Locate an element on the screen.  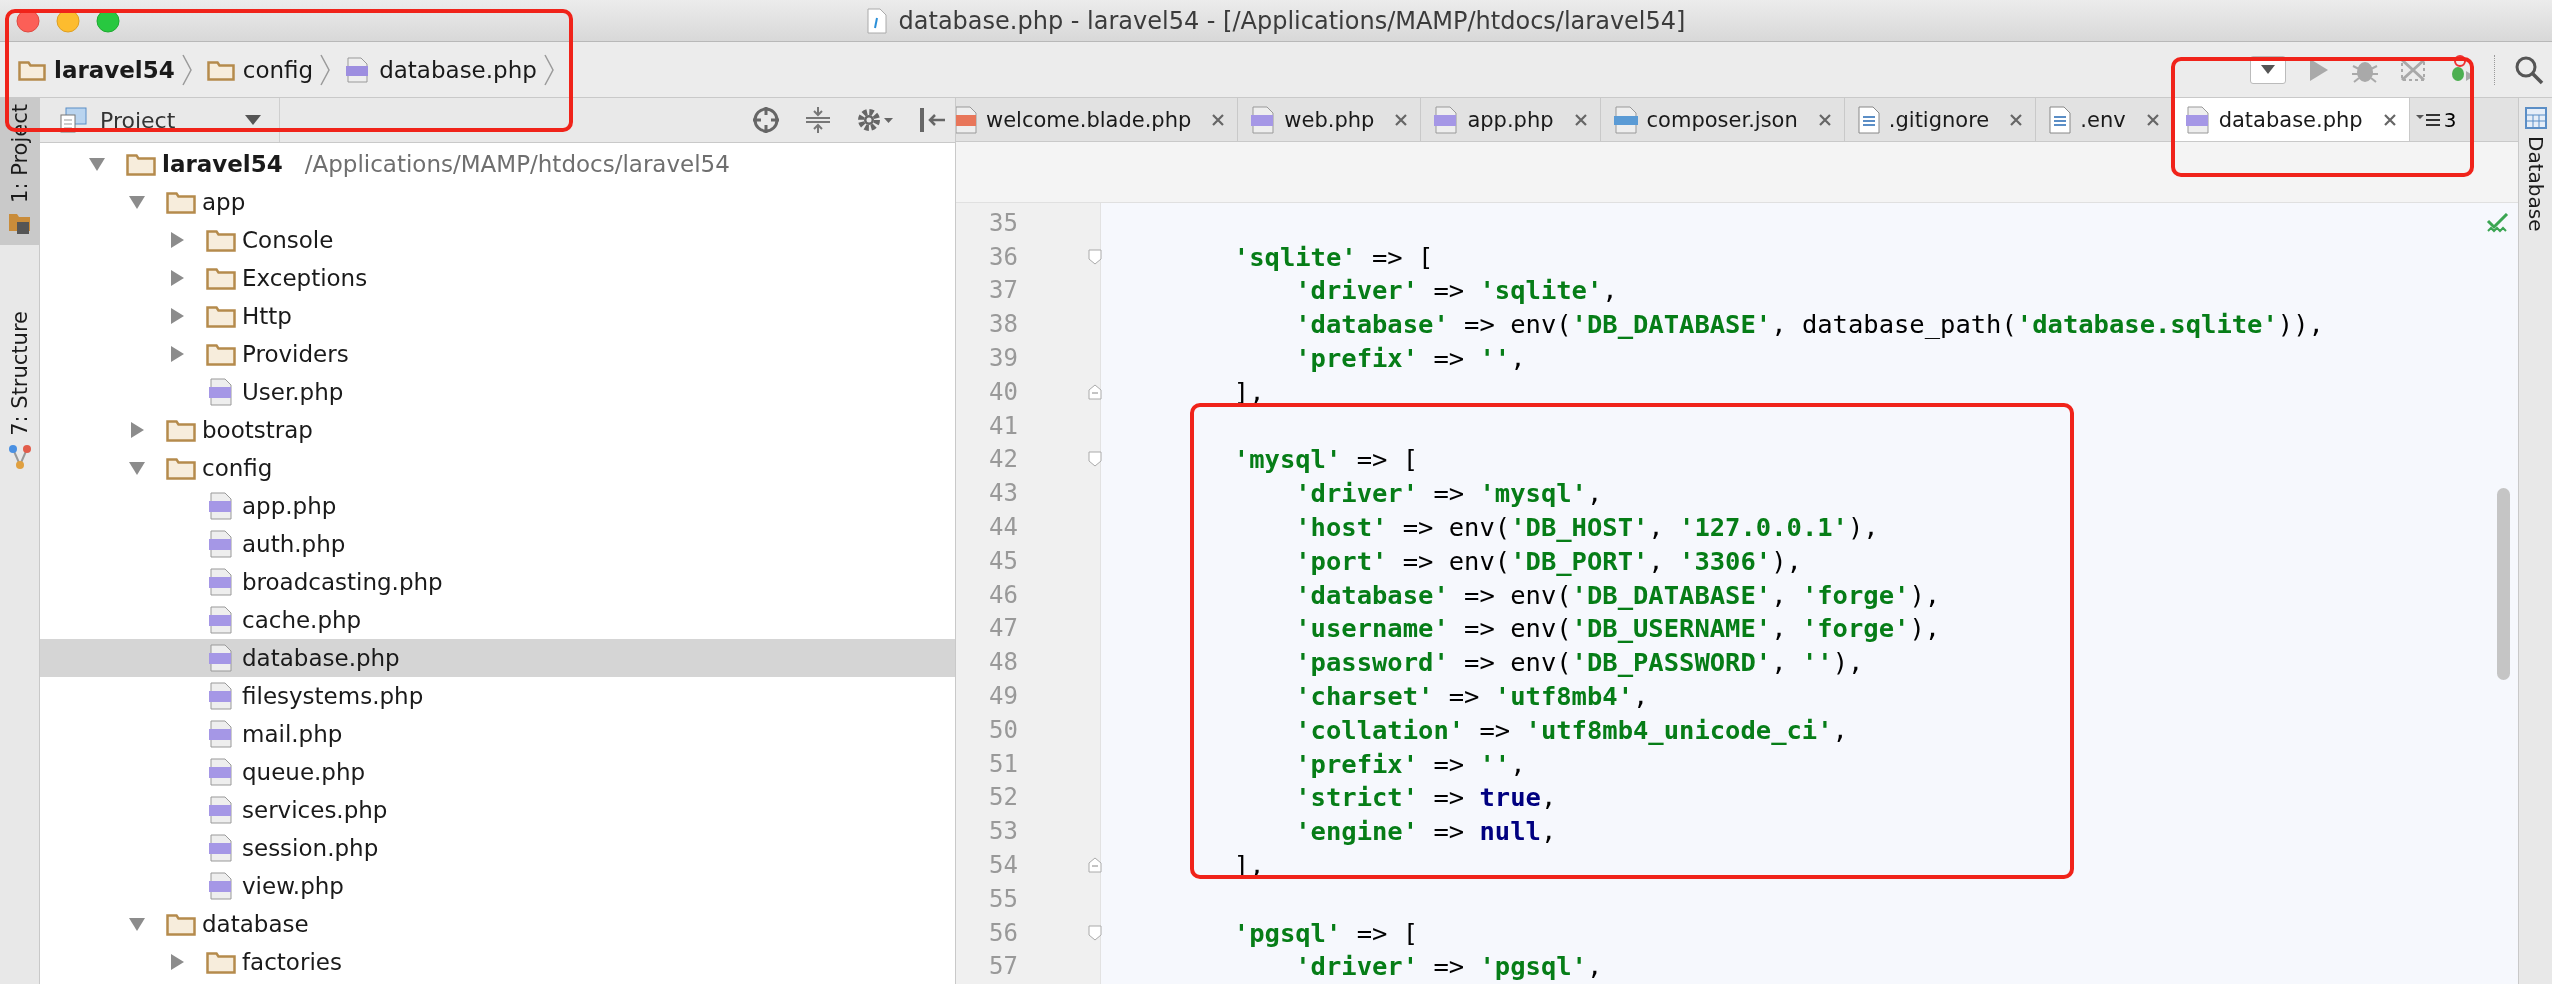
tree-row: cache.php is located at coordinates (497, 620).